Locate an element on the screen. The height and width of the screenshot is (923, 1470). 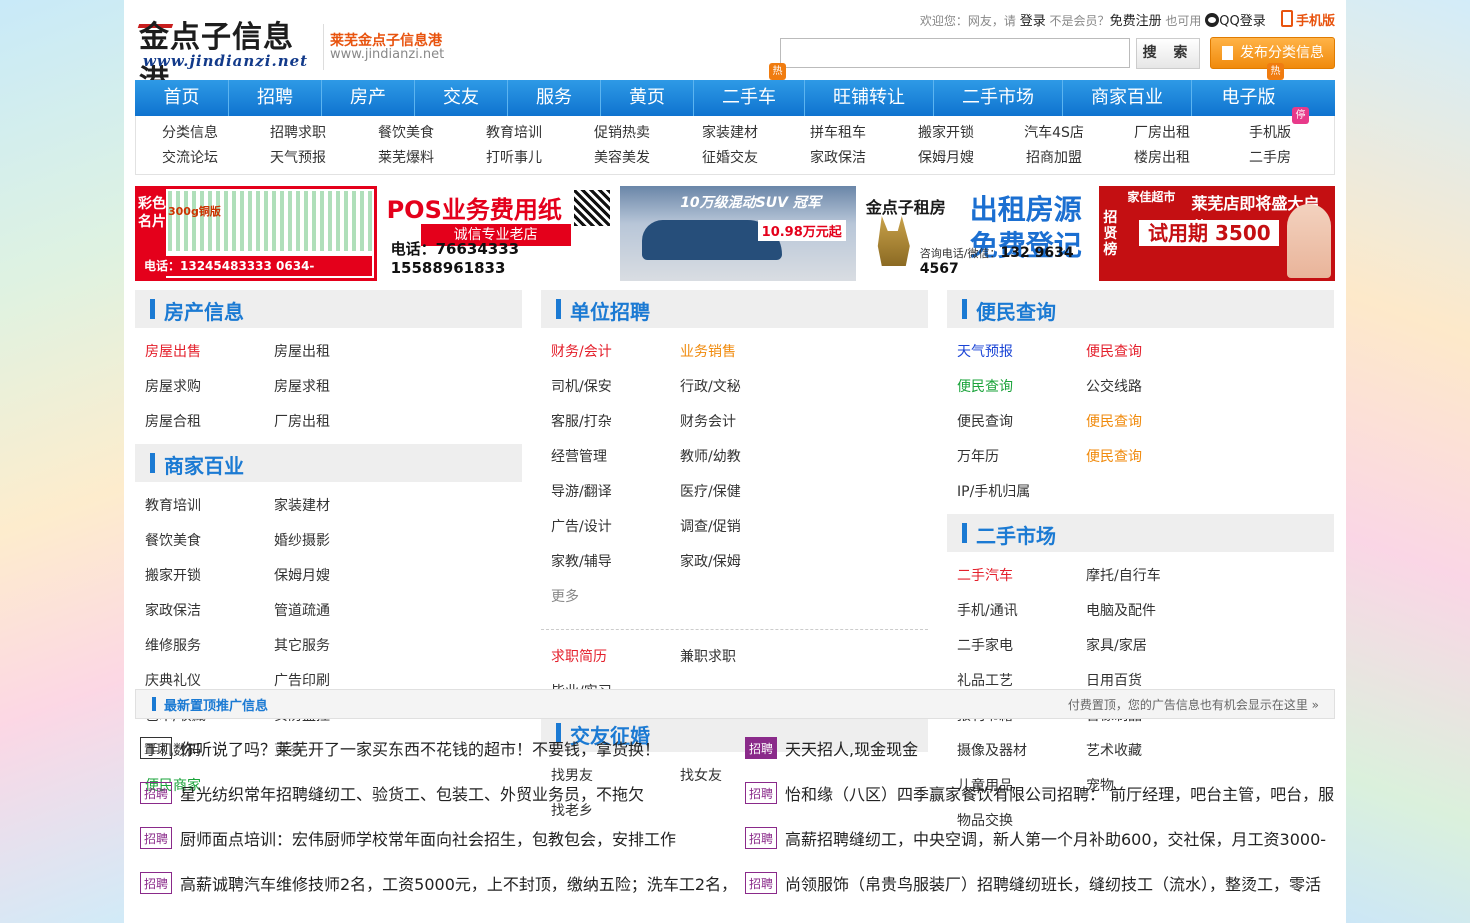
category-link: 房屋求租 is located at coordinates (338, 387).